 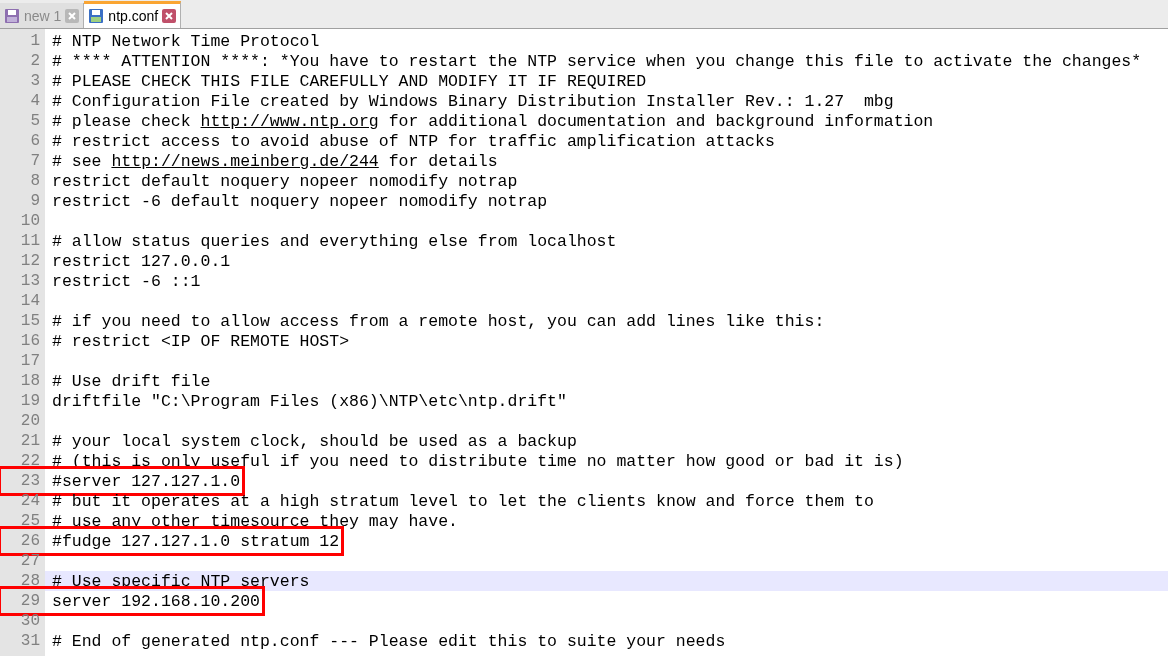 I want to click on code-line: # Use drift file, so click(x=131, y=381).